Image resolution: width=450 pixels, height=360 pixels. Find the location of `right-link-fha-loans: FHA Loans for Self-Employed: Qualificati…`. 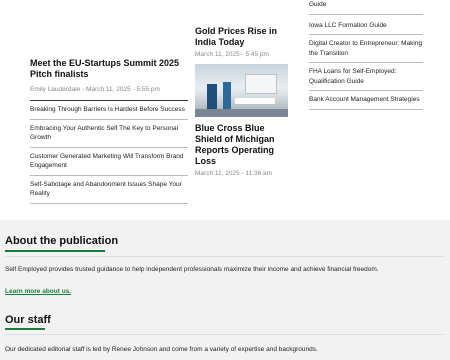

right-link-fha-loans: FHA Loans for Self-Employed: Qualificati… is located at coordinates (366, 77).